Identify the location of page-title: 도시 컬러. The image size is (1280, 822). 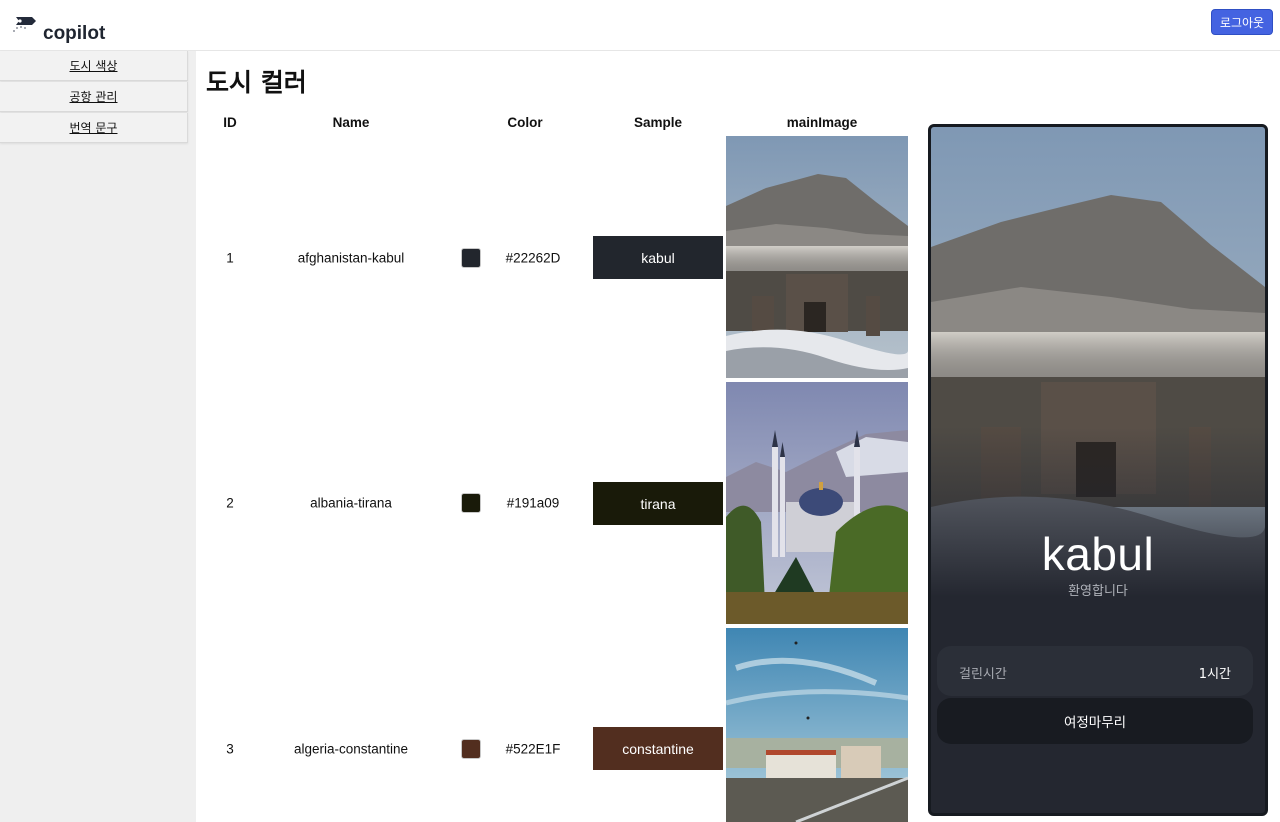
(256, 82).